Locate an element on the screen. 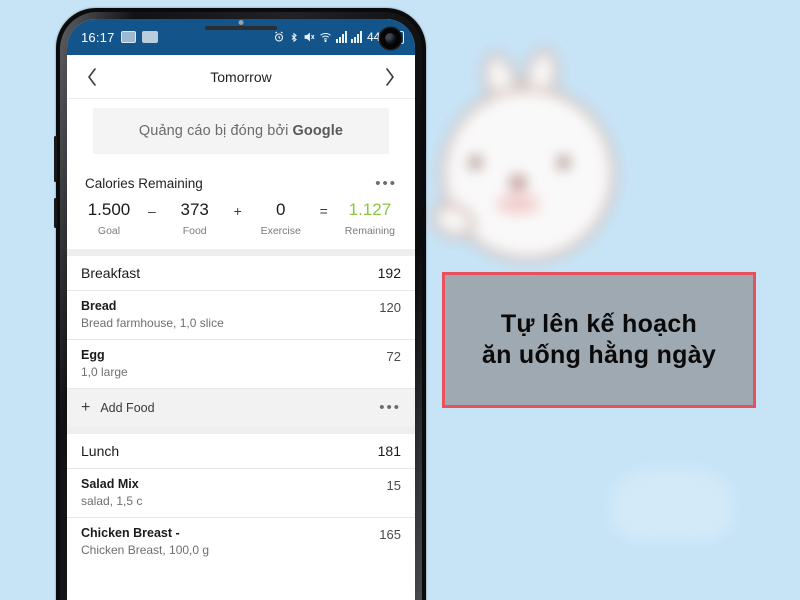 Image resolution: width=800 pixels, height=600 pixels. calorie-food-label: Food is located at coordinates (194, 231).